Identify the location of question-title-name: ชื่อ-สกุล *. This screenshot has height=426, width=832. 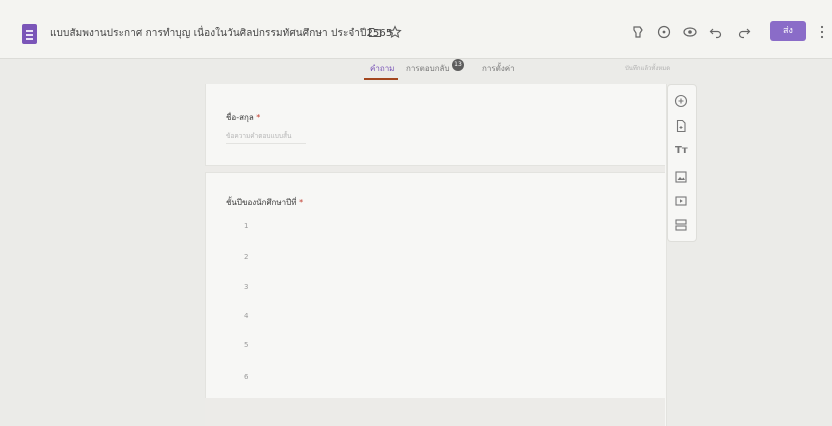
(243, 117).